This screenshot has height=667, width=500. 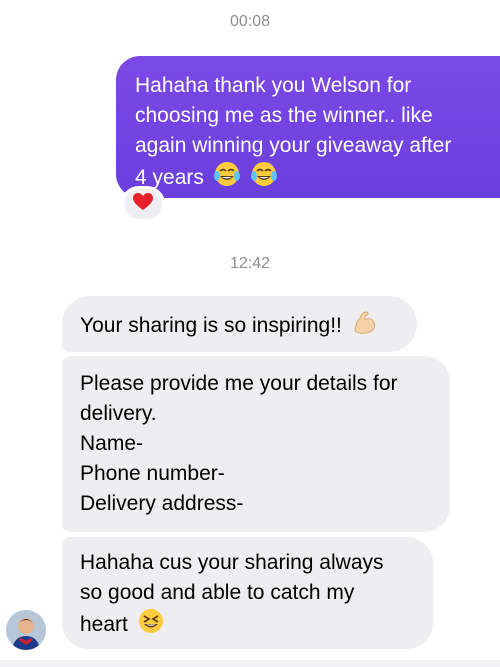 What do you see at coordinates (250, 263) in the screenshot?
I see `timestamp: 12:42` at bounding box center [250, 263].